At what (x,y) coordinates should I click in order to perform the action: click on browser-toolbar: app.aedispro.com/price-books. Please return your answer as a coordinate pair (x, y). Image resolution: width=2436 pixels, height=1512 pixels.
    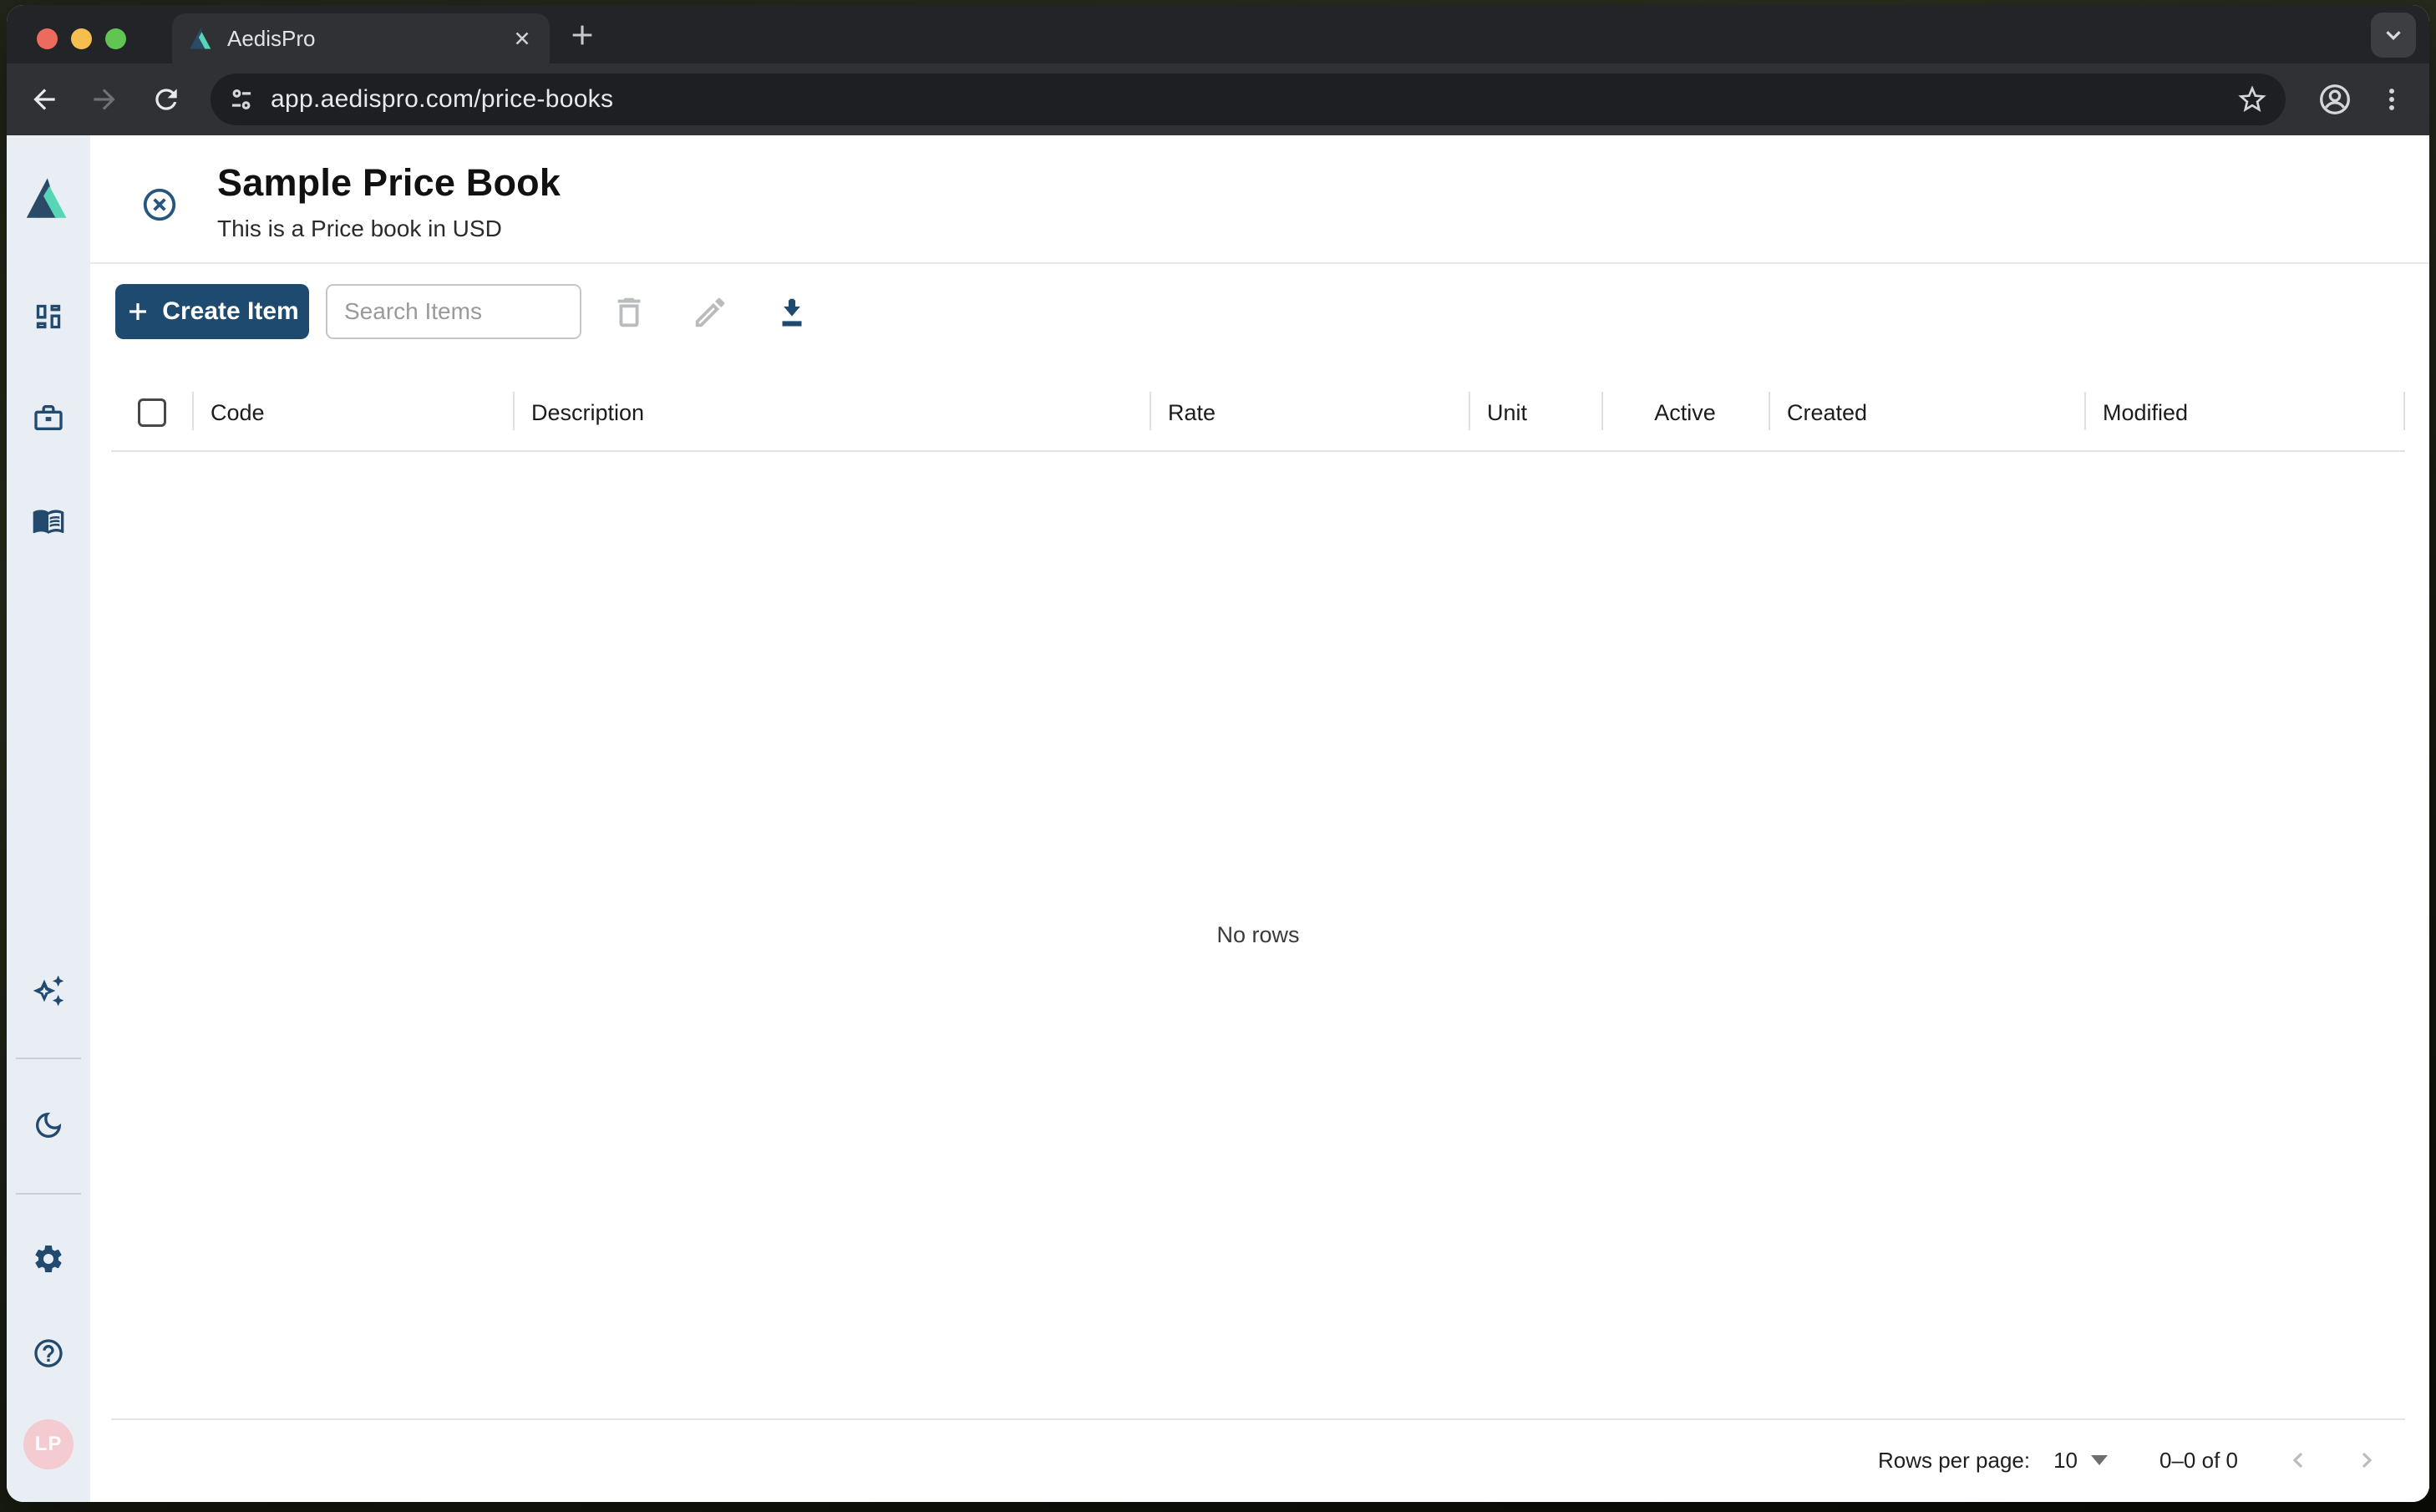
    Looking at the image, I should click on (1218, 99).